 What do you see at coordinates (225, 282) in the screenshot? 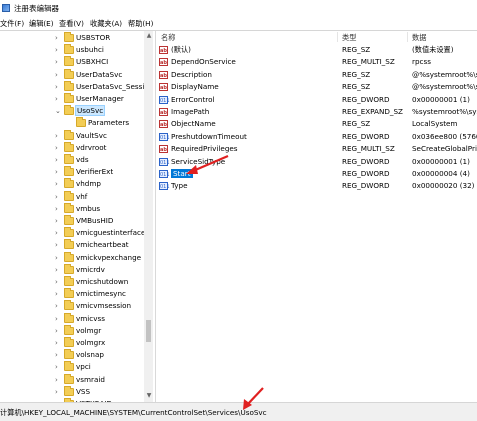
I see `annotation-arrows` at bounding box center [225, 282].